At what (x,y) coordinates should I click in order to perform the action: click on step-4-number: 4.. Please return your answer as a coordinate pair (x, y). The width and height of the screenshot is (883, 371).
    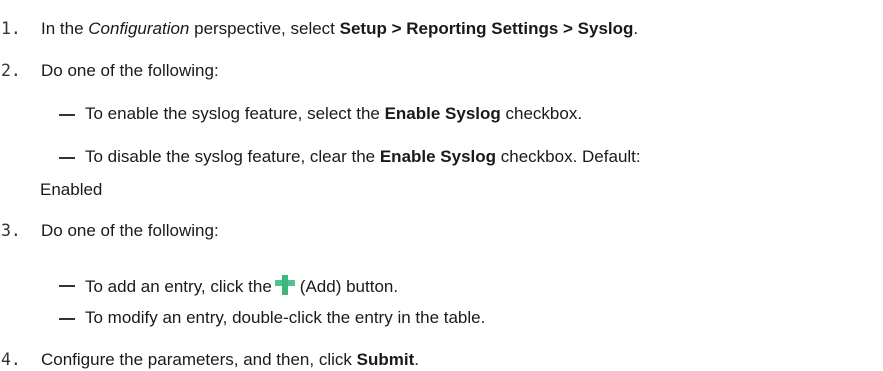
    Looking at the image, I should click on (11, 359).